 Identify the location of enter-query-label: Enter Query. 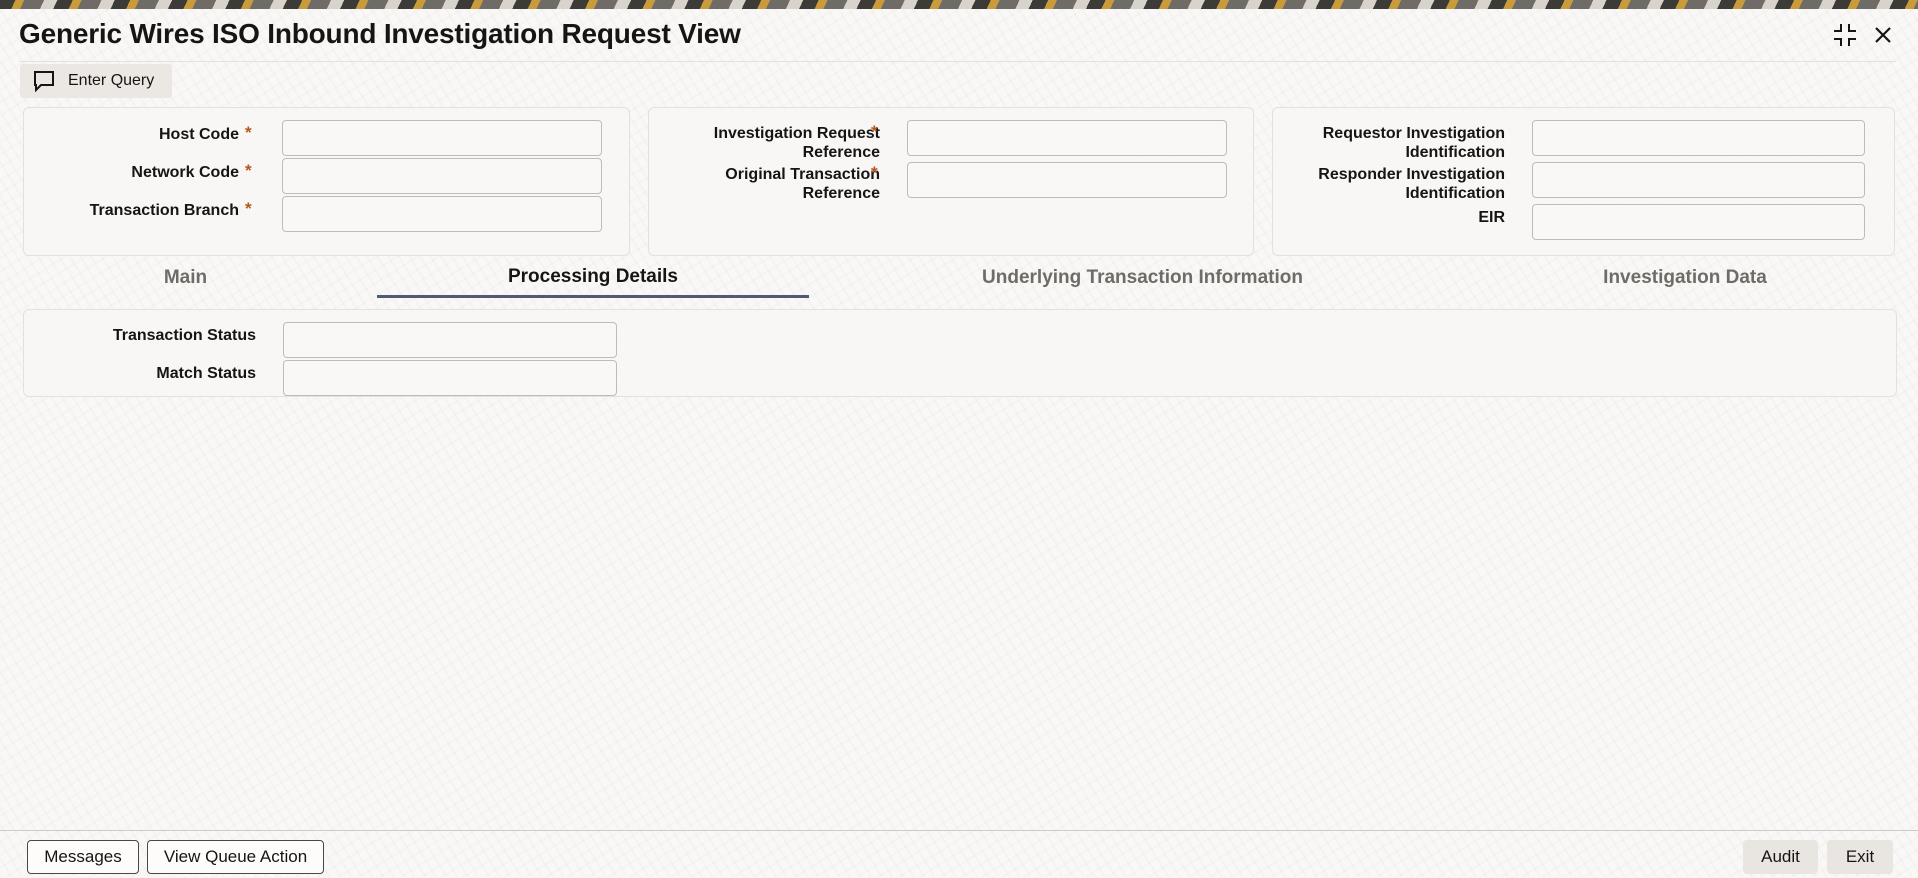
(111, 80).